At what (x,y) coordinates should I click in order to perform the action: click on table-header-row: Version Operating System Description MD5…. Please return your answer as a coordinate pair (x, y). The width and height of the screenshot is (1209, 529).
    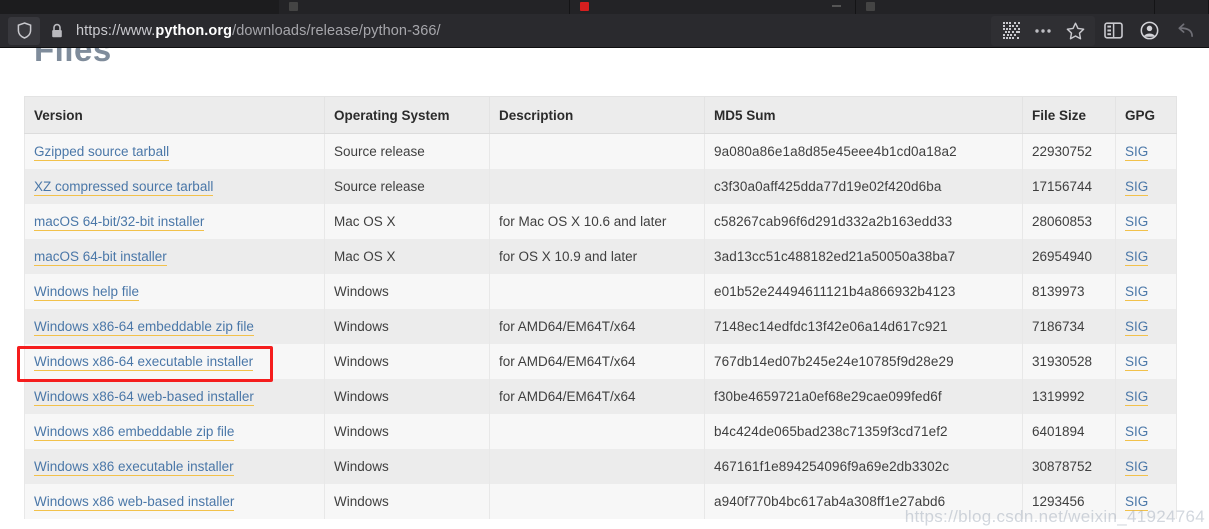
    Looking at the image, I should click on (600, 115).